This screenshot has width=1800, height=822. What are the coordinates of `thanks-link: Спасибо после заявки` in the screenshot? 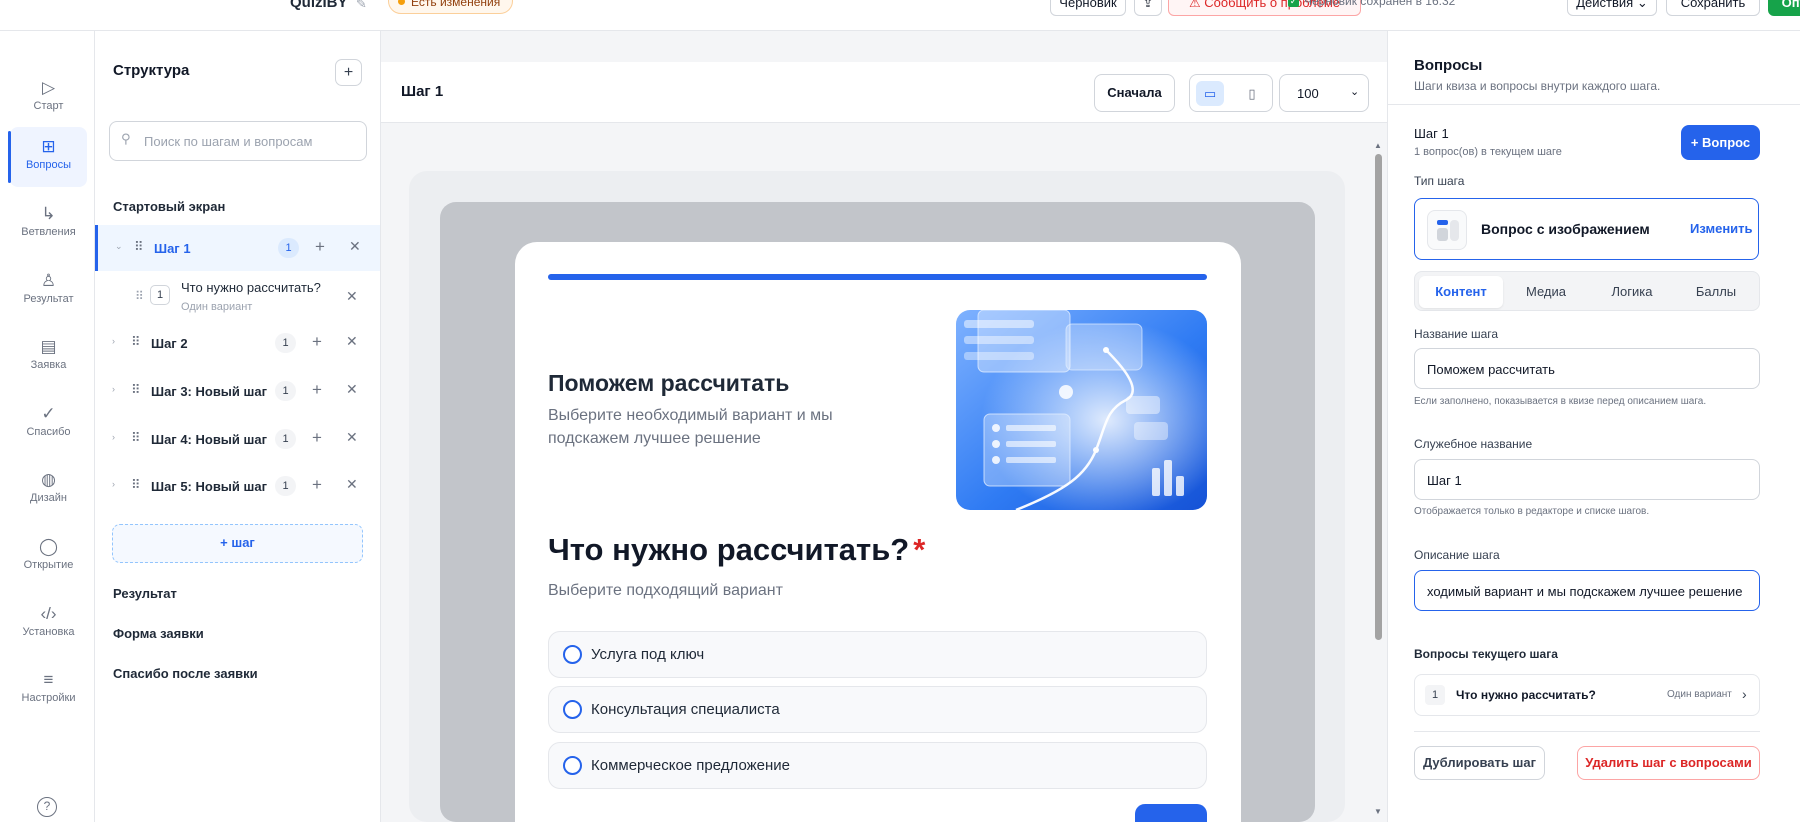 It's located at (185, 673).